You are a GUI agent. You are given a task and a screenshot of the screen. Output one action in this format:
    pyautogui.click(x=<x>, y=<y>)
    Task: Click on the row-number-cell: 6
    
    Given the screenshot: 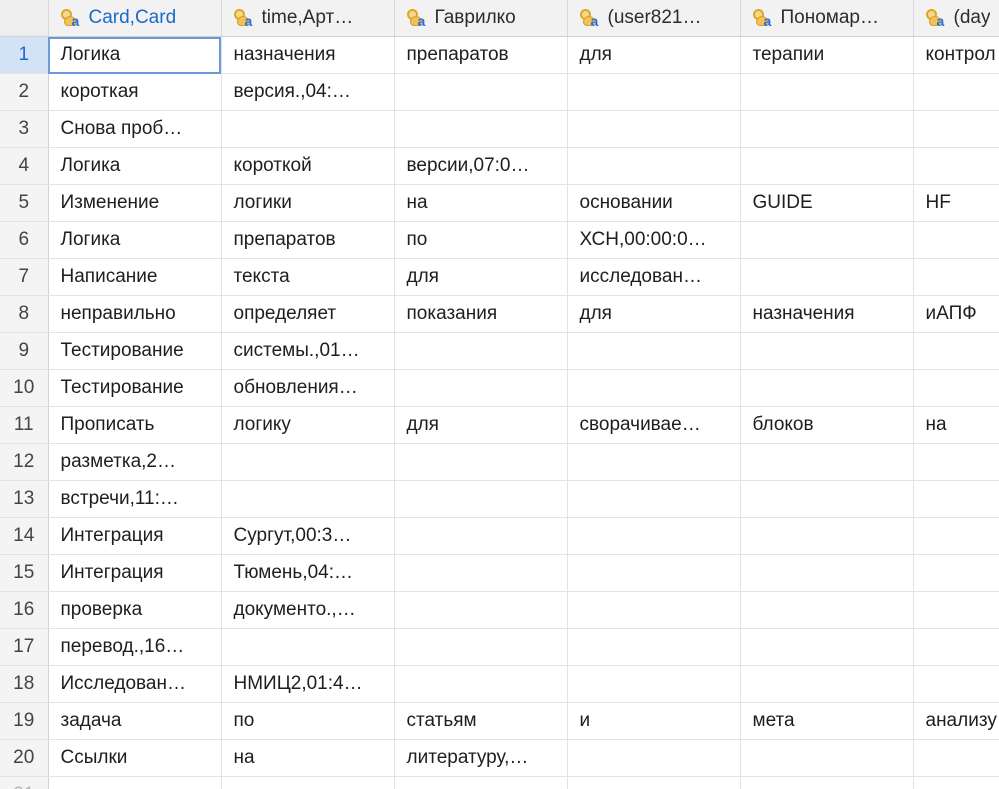 What is the action you would take?
    pyautogui.click(x=24, y=240)
    